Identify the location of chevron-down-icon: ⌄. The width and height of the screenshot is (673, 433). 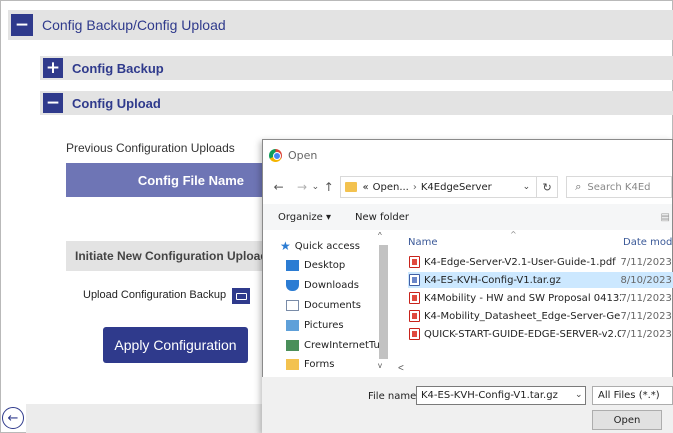
(579, 395).